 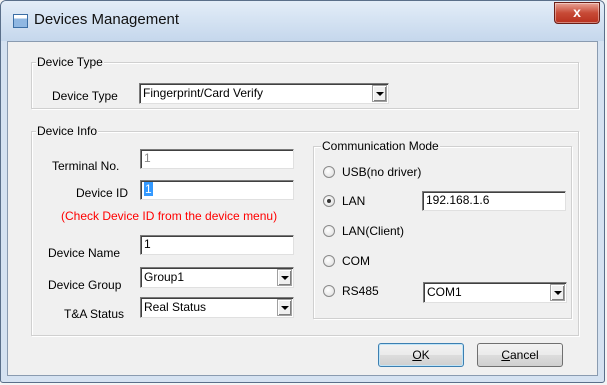 I want to click on device-type-legend: Device Type, so click(x=70, y=62).